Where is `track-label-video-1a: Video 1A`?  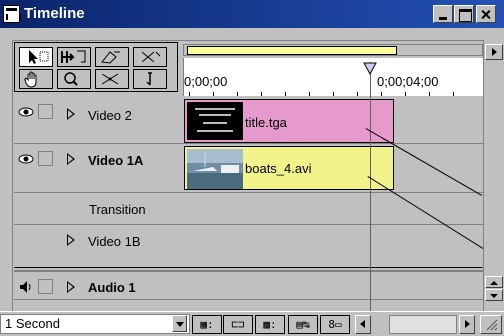 track-label-video-1a: Video 1A is located at coordinates (116, 160).